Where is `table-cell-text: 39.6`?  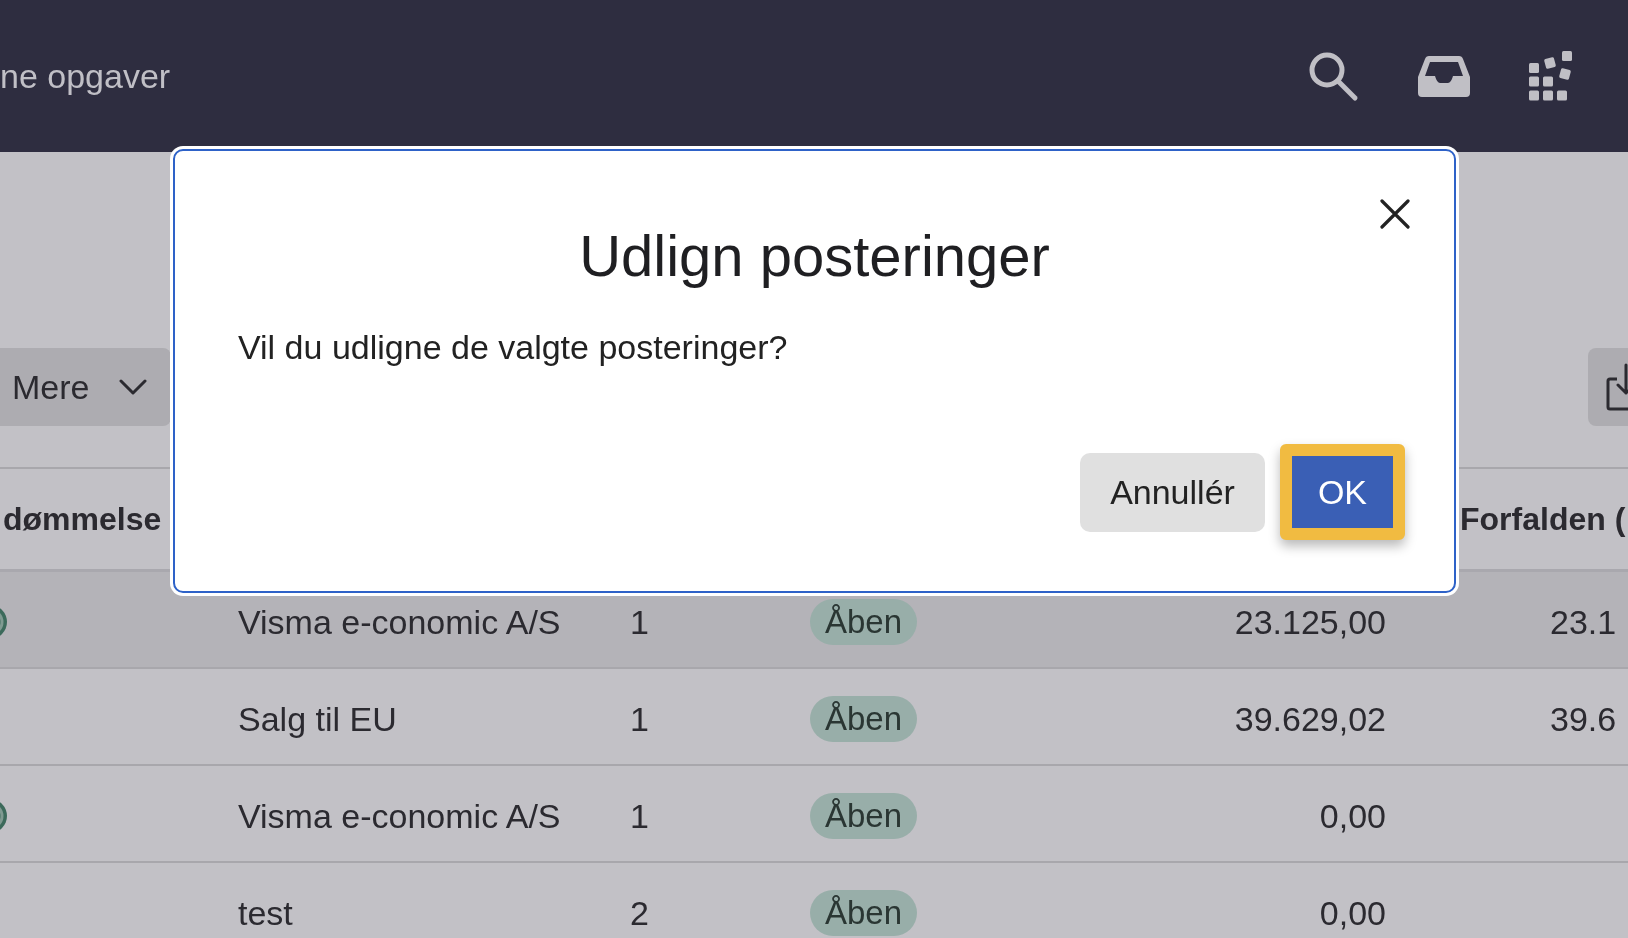
table-cell-text: 39.6 is located at coordinates (1583, 719).